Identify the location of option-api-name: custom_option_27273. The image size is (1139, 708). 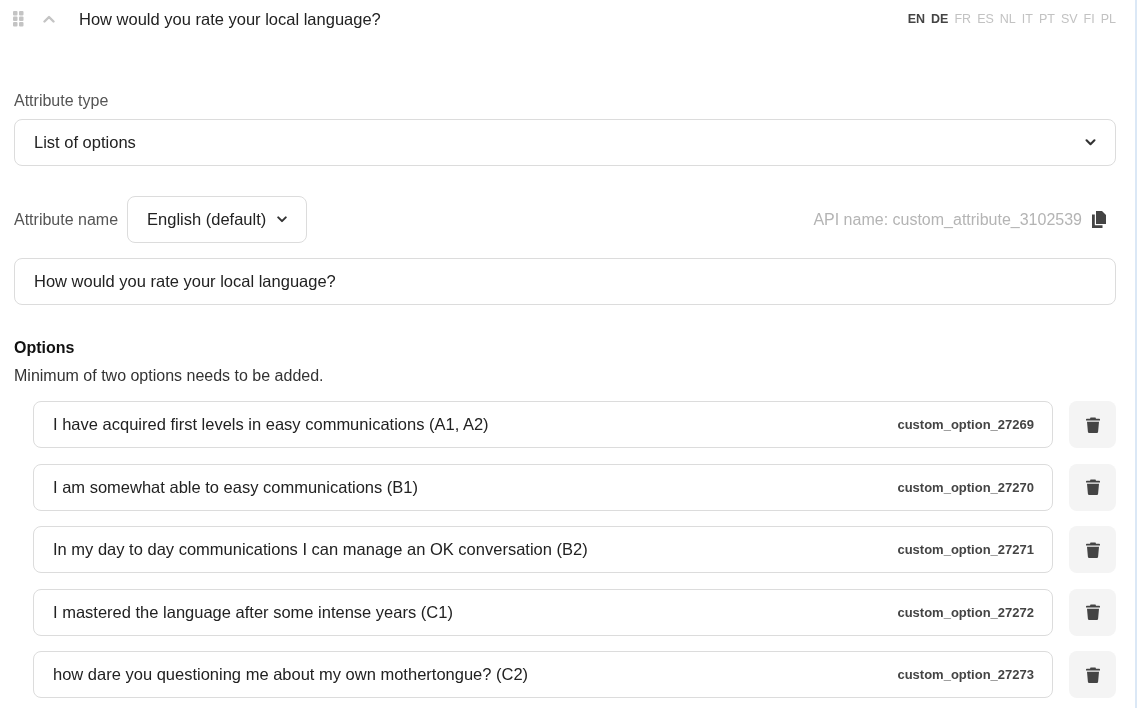
(965, 674).